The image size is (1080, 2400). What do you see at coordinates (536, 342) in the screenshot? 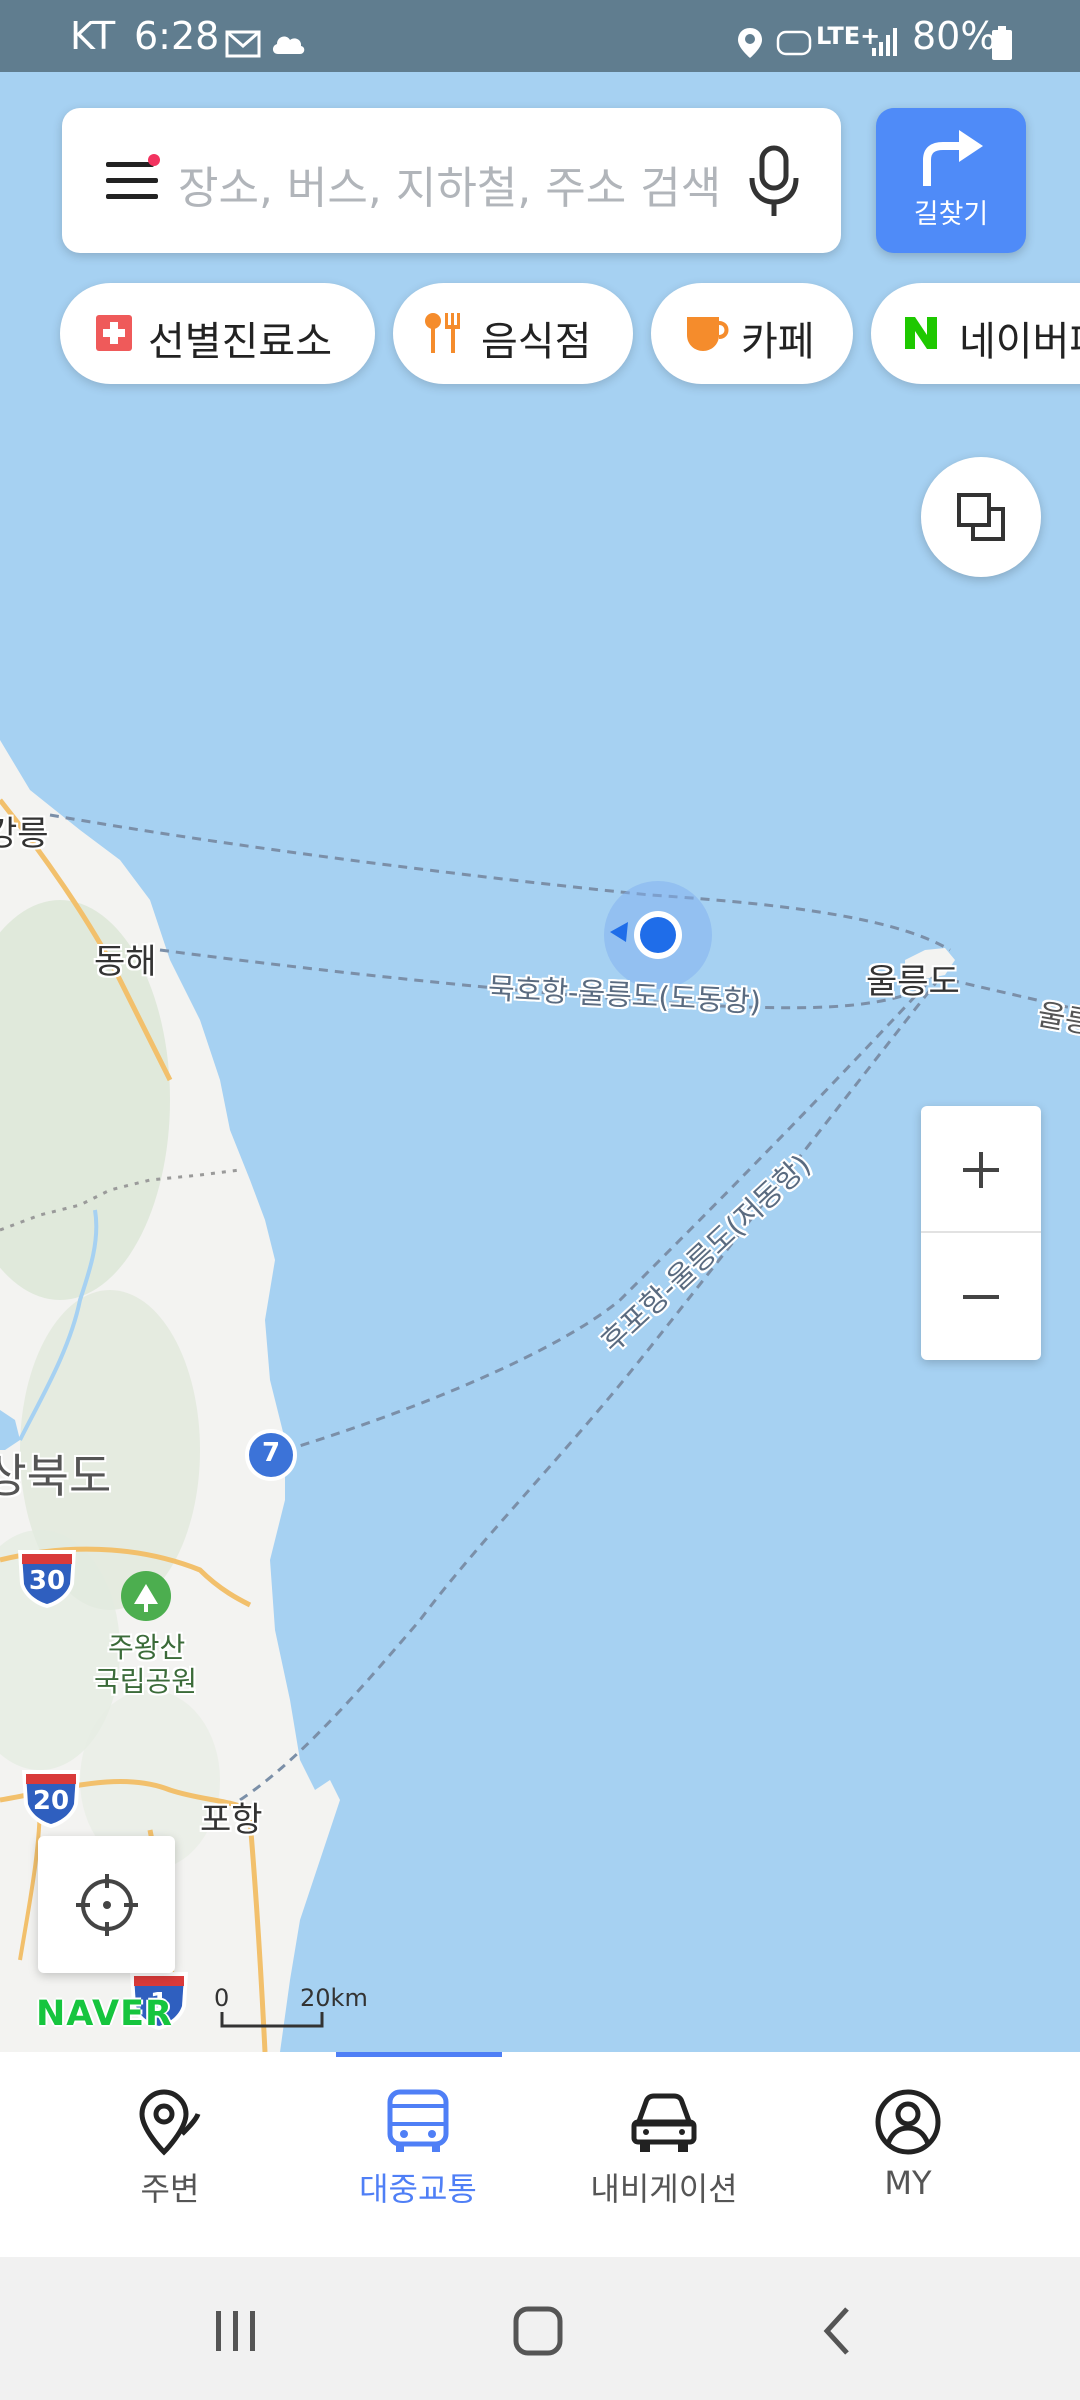
I see `chip-label: 음식점` at bounding box center [536, 342].